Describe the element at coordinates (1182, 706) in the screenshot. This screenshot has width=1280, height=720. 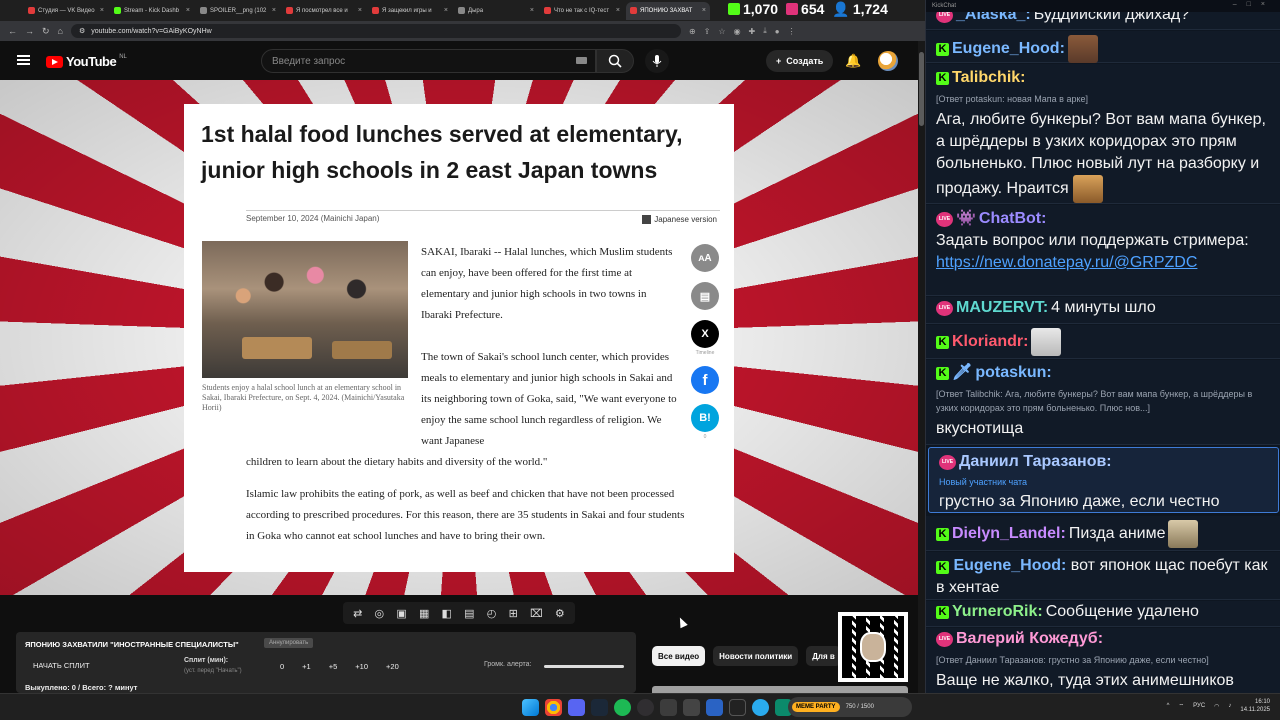
I see `network-icon: ⌔` at that location.